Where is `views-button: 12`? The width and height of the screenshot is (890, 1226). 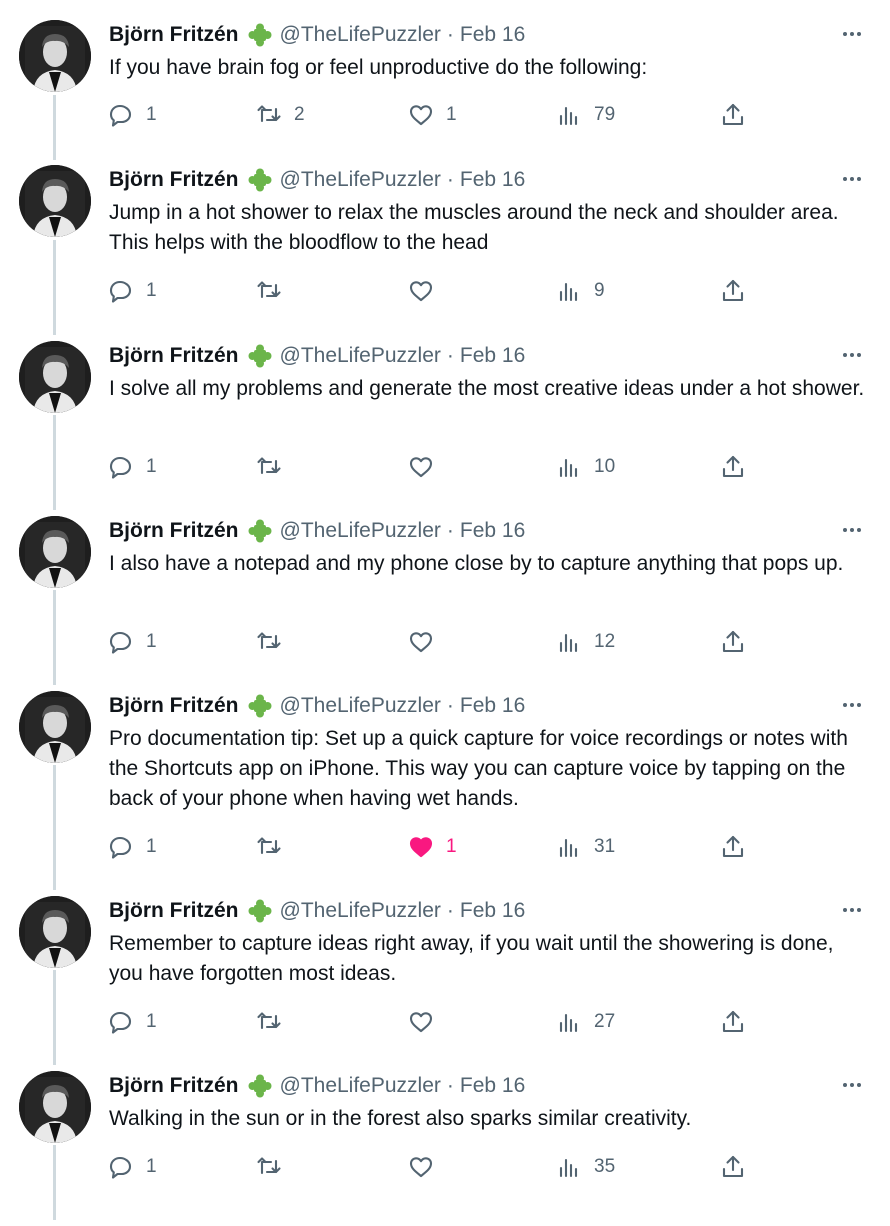 views-button: 12 is located at coordinates (585, 642).